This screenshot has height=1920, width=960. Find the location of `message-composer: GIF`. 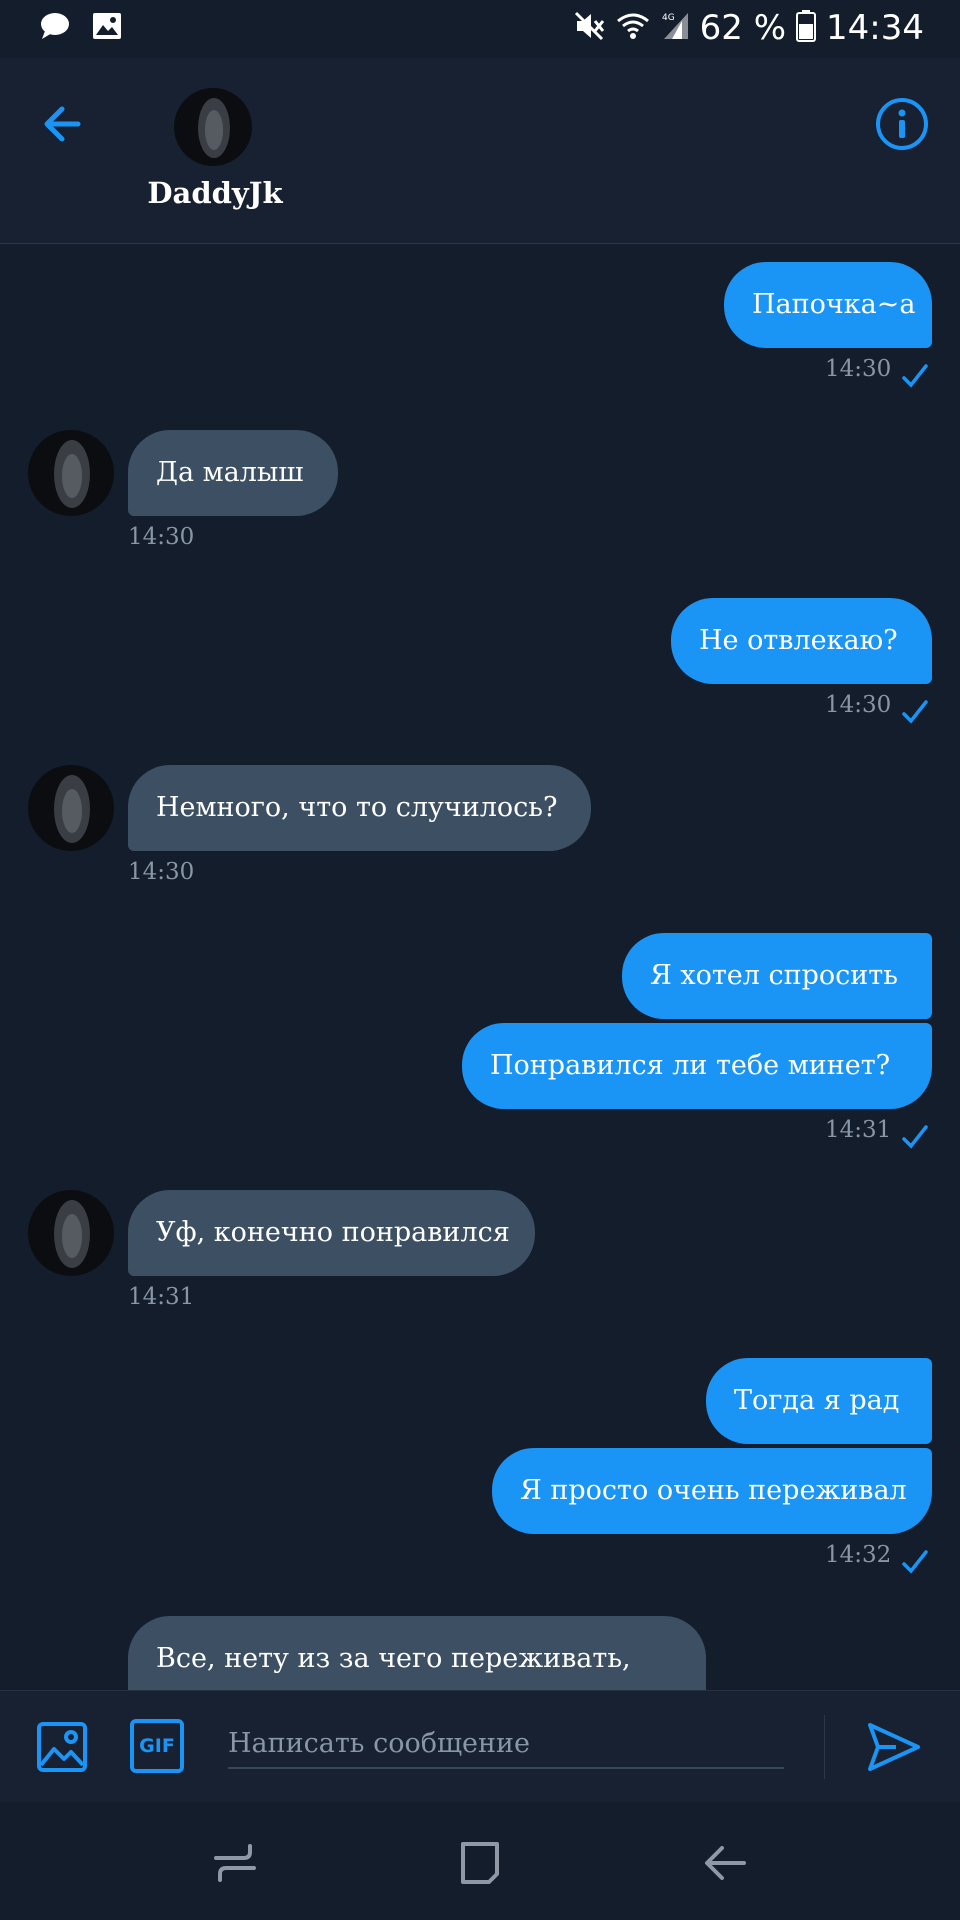

message-composer: GIF is located at coordinates (480, 1746).